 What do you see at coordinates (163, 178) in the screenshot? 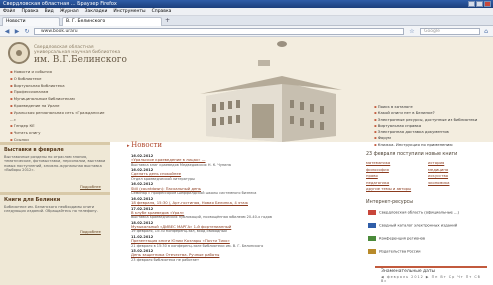
I see `news-text: Отдел краеведческой литературы` at bounding box center [163, 178].